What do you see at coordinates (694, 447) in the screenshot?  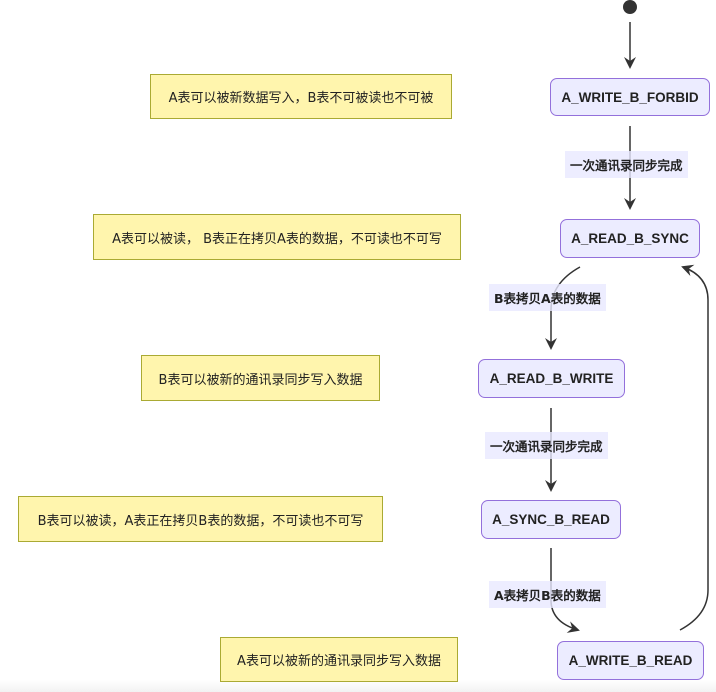 I see `edge-a-write-b-read-to-a-read-b-sync` at bounding box center [694, 447].